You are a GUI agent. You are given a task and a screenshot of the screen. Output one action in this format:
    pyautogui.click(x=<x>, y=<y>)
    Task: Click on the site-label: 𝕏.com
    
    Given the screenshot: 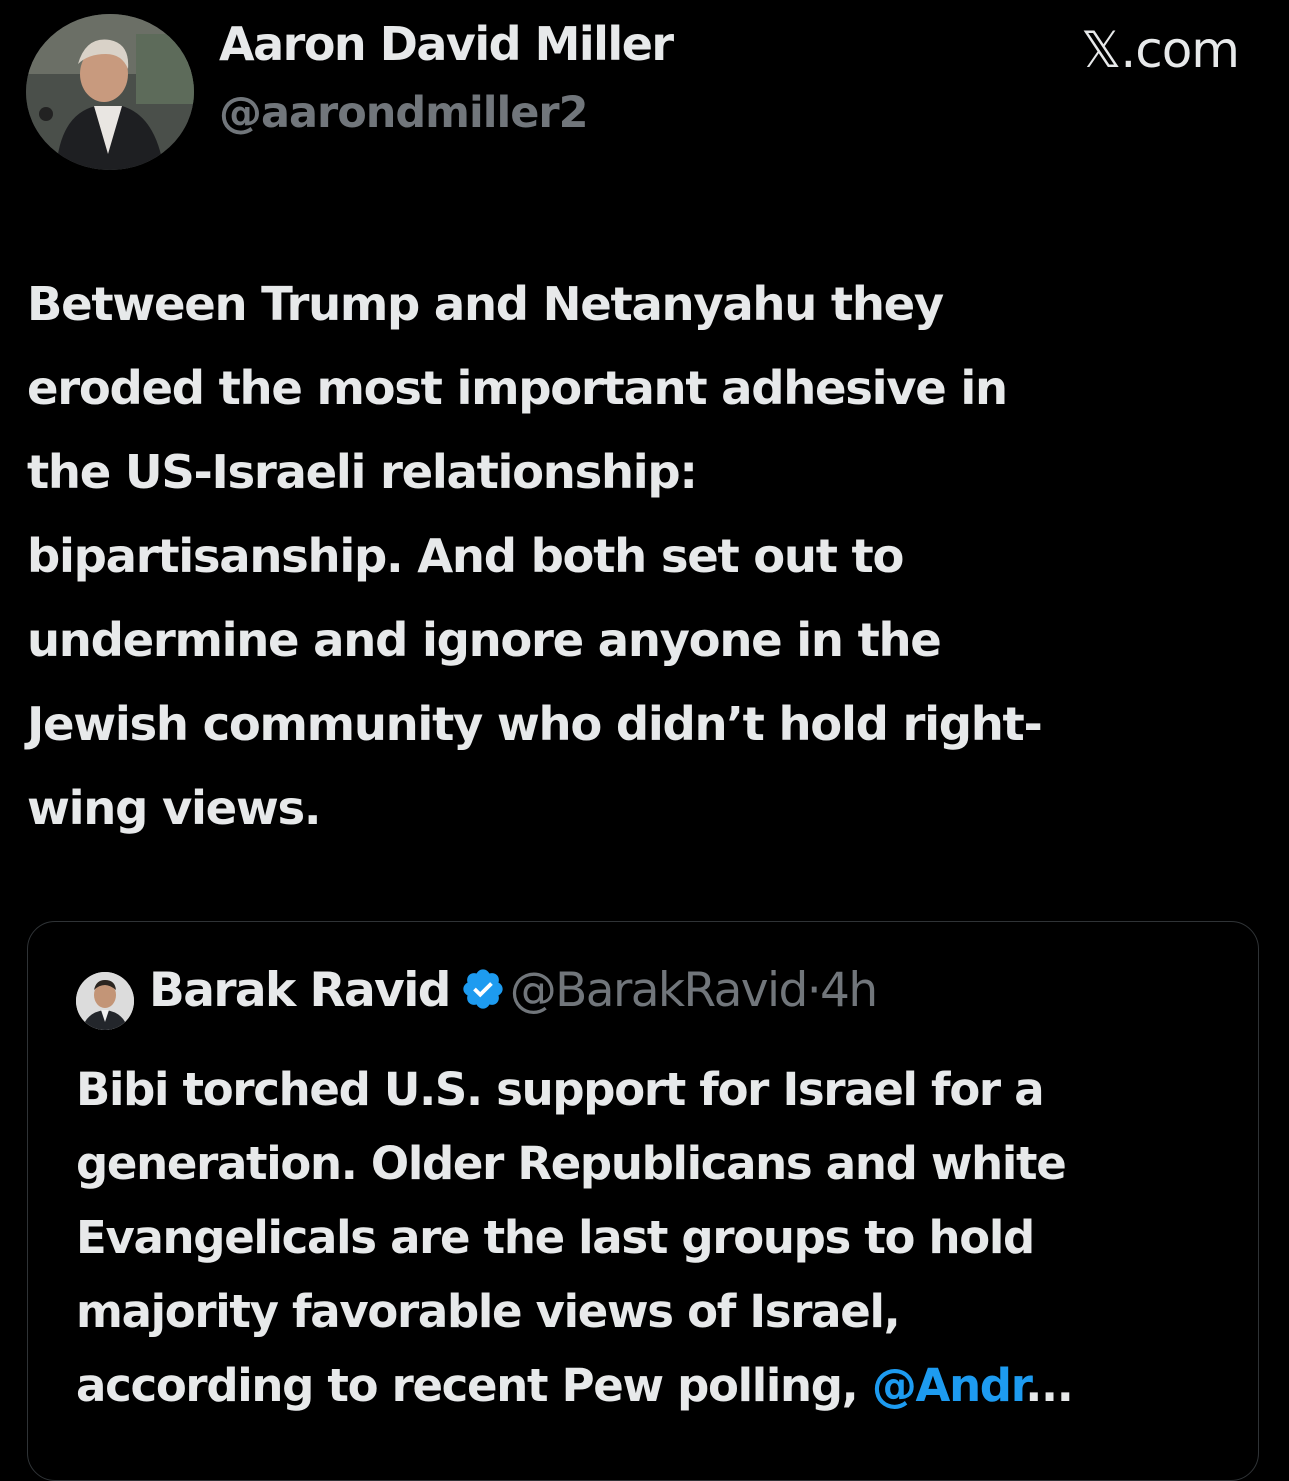 What is the action you would take?
    pyautogui.click(x=1160, y=50)
    